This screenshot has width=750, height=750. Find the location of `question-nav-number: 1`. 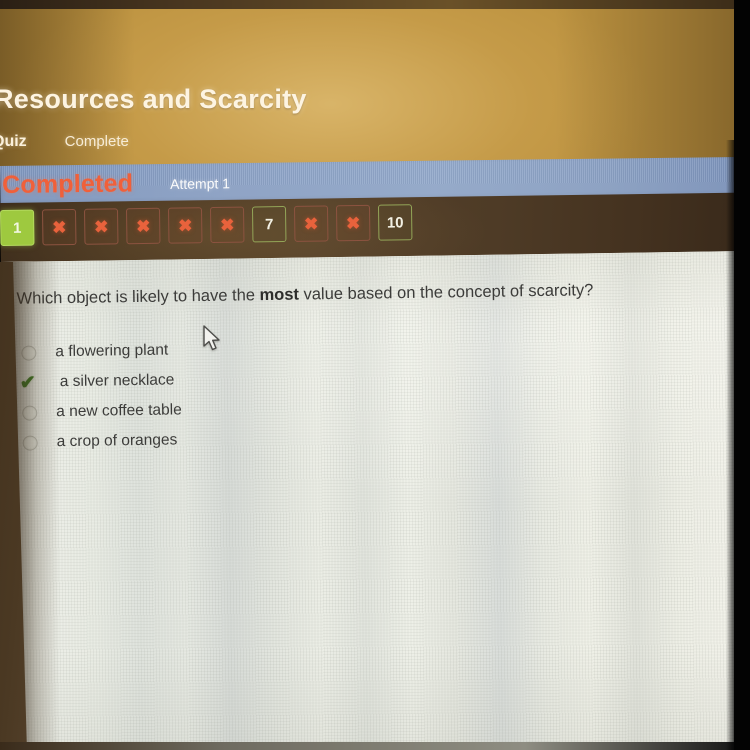

question-nav-number: 1 is located at coordinates (17, 228).